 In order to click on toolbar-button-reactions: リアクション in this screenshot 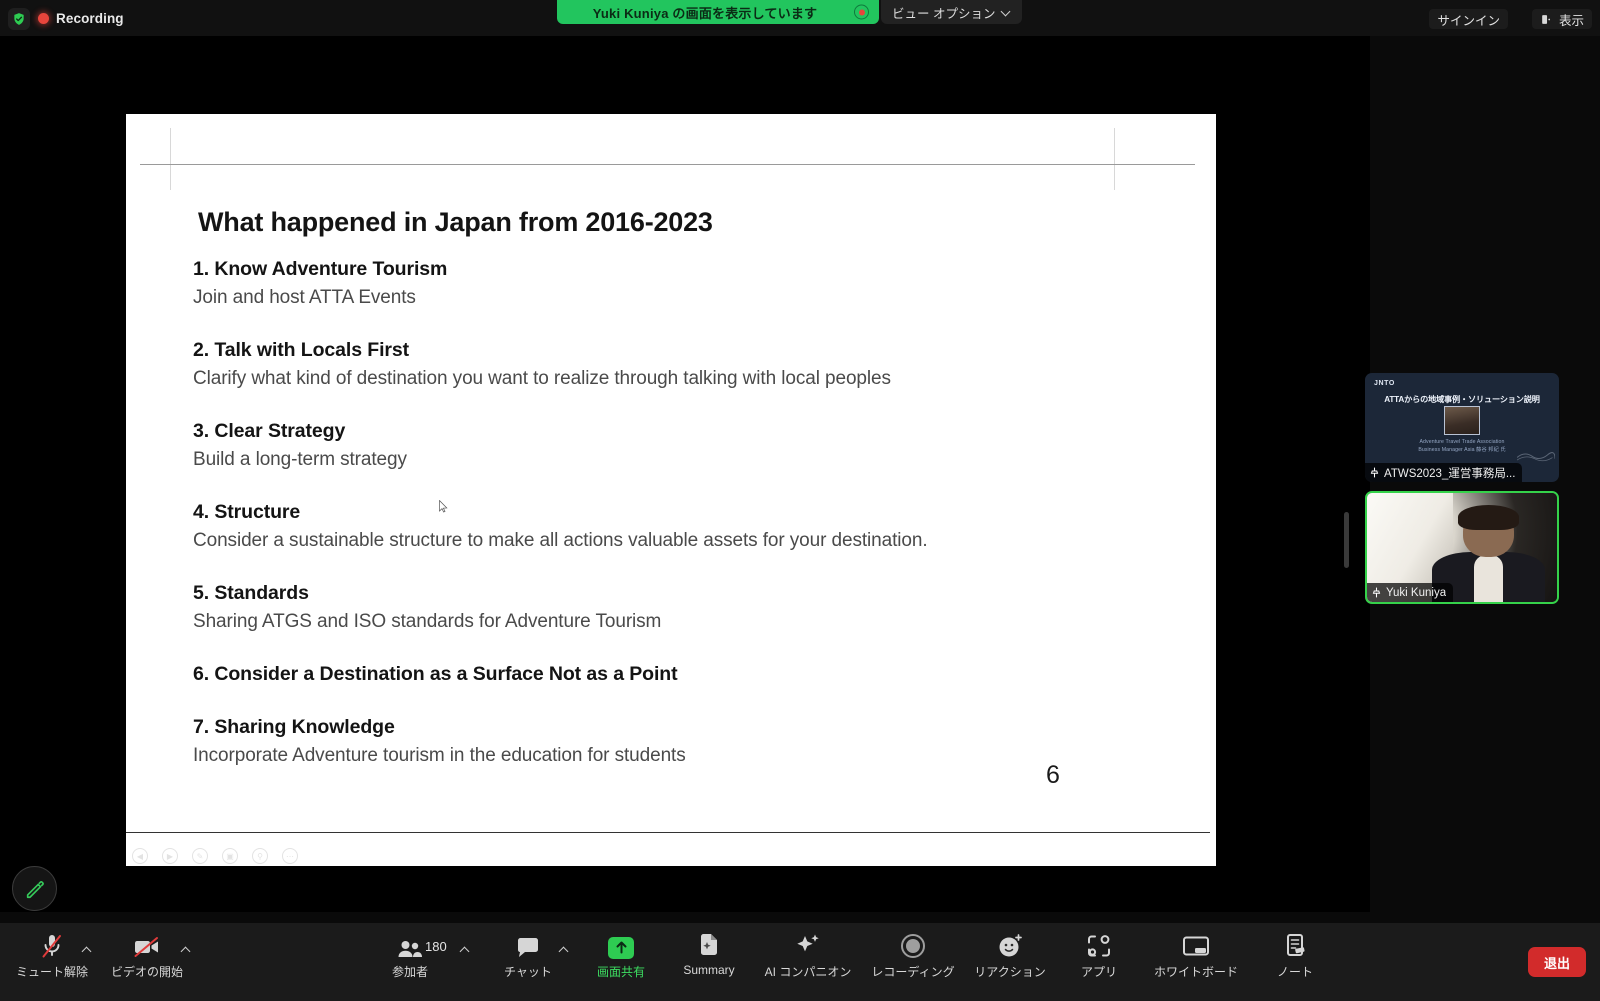, I will do `click(1010, 961)`.